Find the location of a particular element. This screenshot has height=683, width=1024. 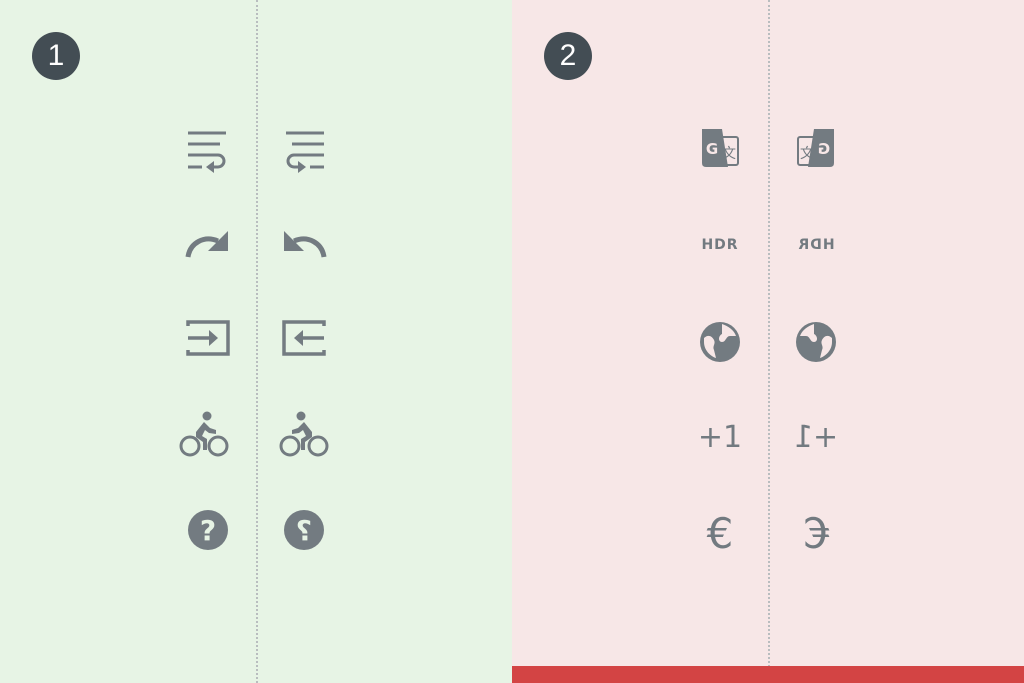

help-mirrored-icon: ? is located at coordinates (304, 530).